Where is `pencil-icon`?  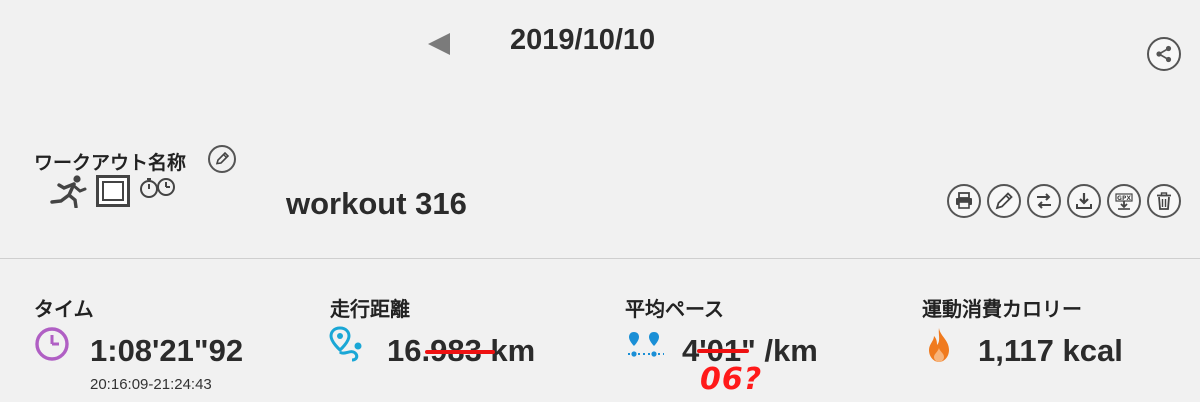 pencil-icon is located at coordinates (222, 158).